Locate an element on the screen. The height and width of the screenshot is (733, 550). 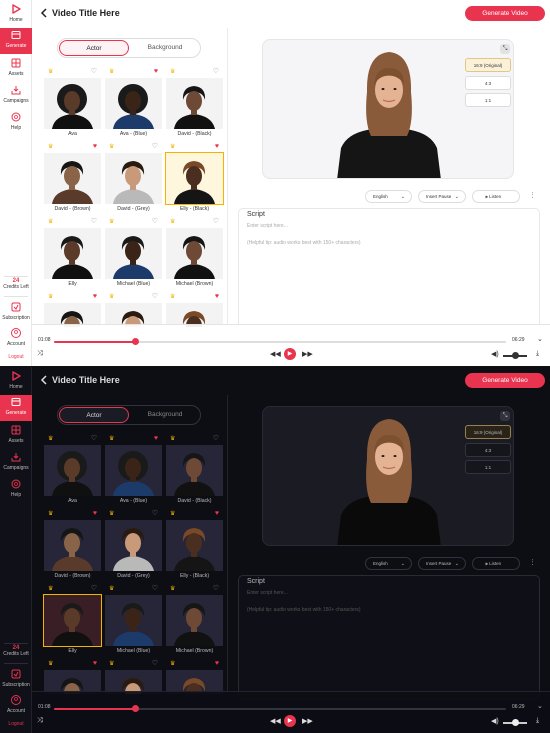
settings-sliders-icon: ⫶ is located at coordinates (532, 196).